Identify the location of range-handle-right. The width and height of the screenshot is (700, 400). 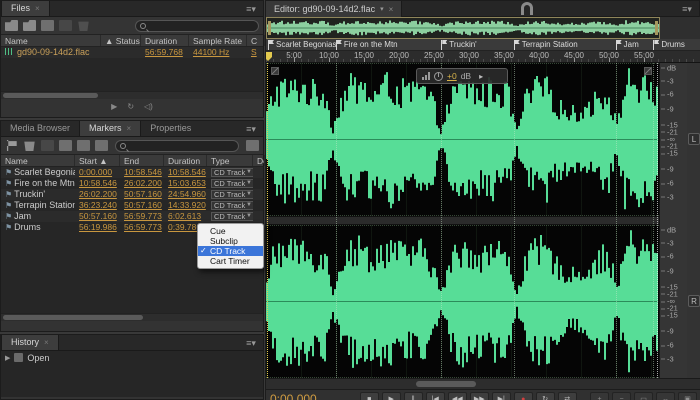
(656, 28).